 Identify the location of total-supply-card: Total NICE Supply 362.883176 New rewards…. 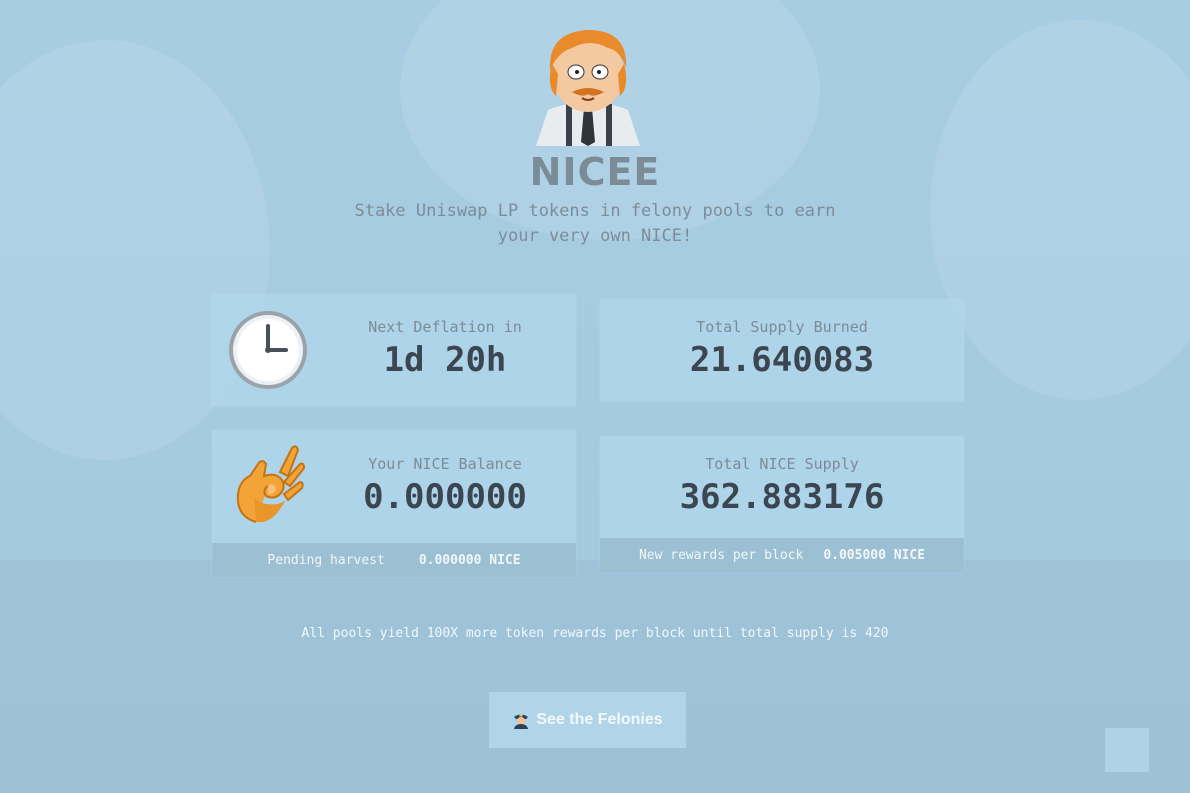
(782, 504).